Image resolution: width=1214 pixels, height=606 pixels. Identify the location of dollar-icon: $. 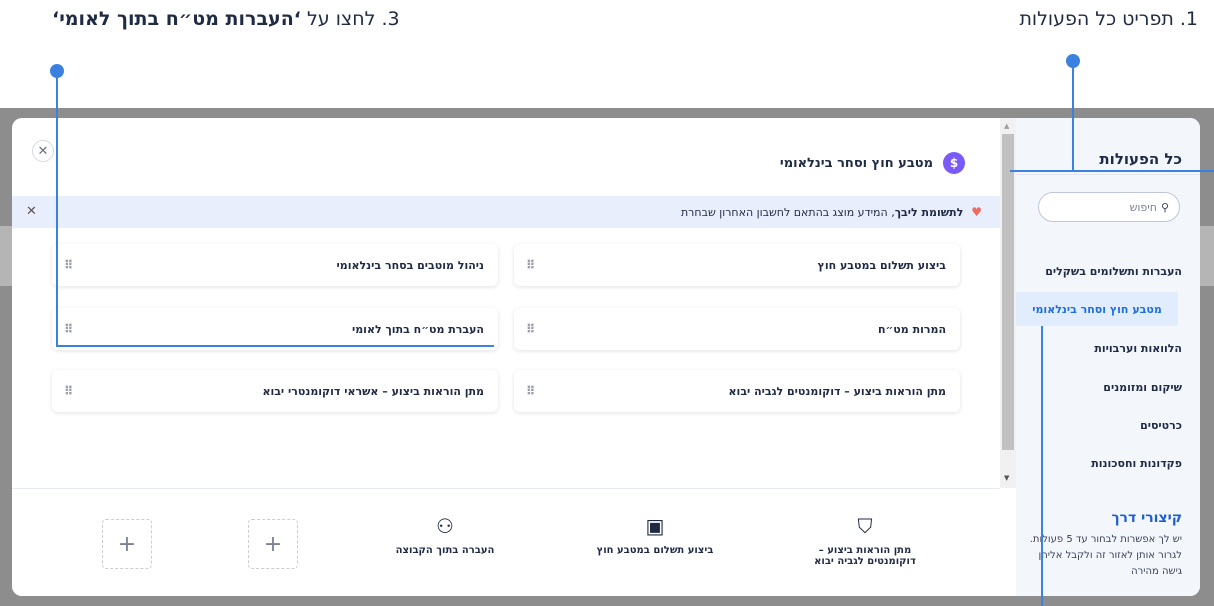
(954, 163).